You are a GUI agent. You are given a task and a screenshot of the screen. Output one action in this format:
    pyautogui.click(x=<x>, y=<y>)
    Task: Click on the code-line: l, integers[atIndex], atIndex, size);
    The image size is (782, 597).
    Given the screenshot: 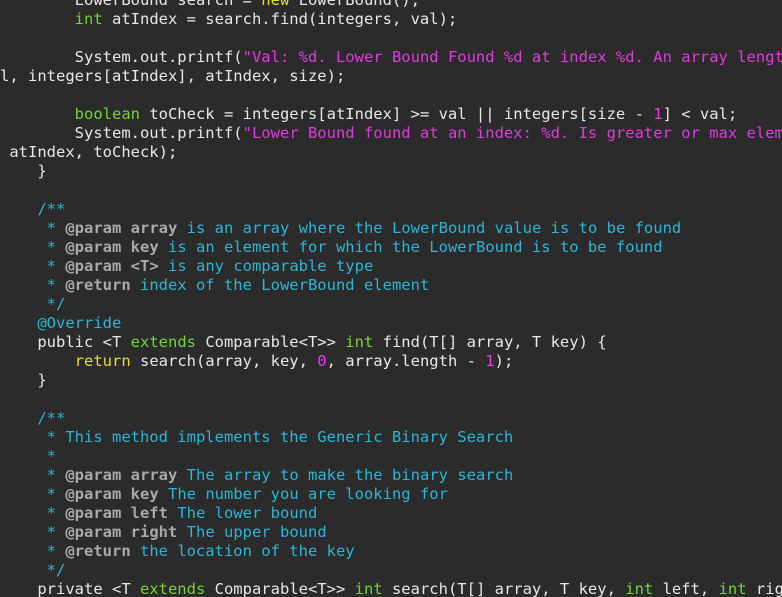 What is the action you would take?
    pyautogui.click(x=391, y=76)
    